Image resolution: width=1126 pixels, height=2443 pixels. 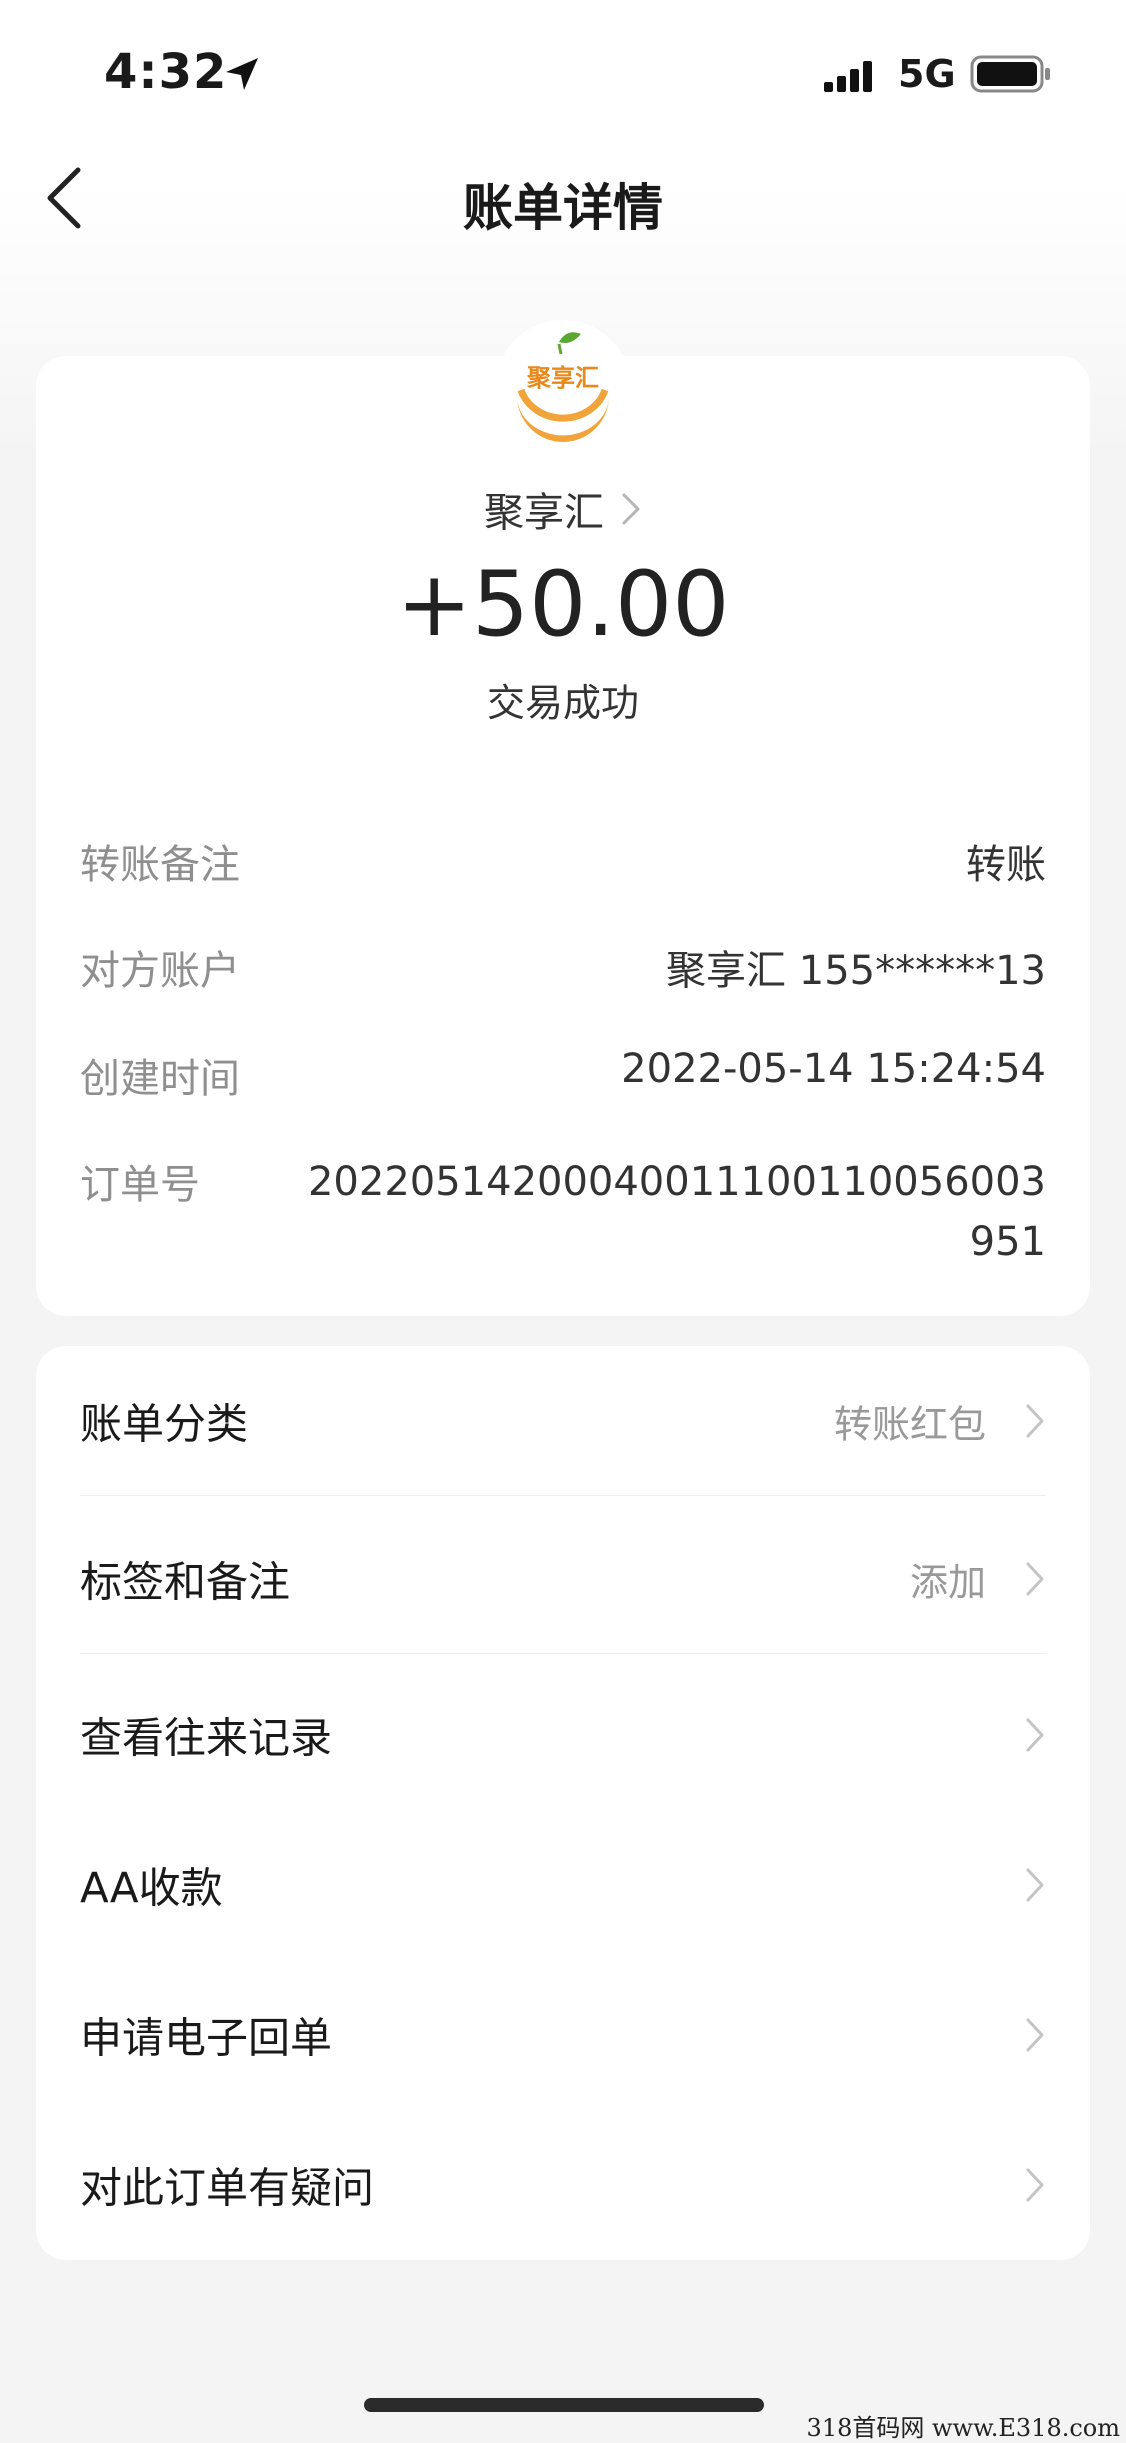 I want to click on merchant-logo: 聚享汇, so click(x=563, y=388).